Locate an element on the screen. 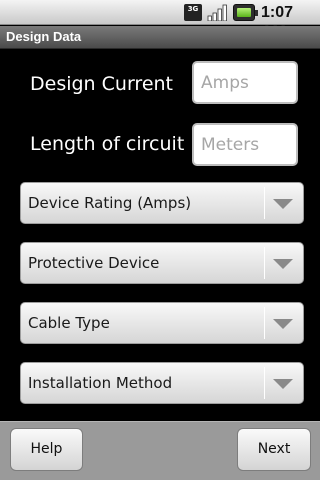 Image resolution: width=320 pixels, height=480 pixels. length-of-circuit-label: Length of circuit is located at coordinates (107, 144).